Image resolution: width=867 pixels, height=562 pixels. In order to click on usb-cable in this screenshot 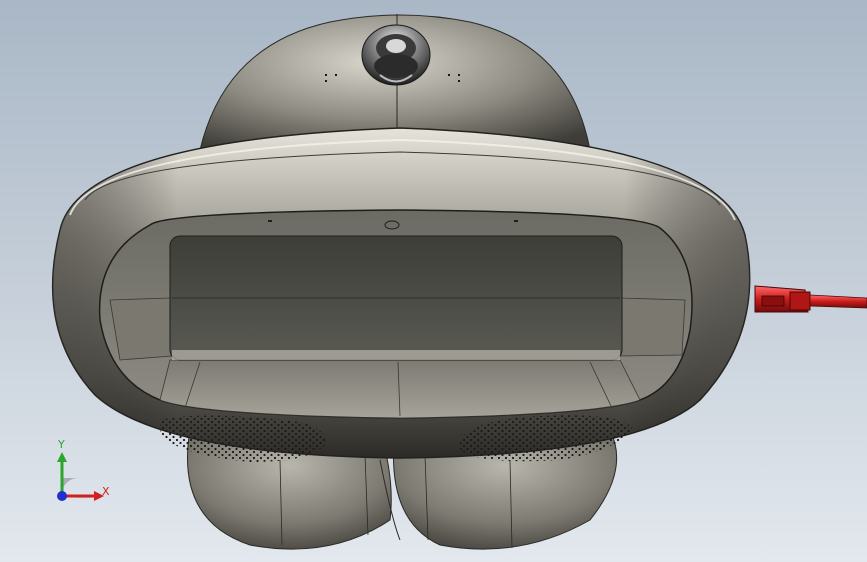, I will do `click(810, 299)`.